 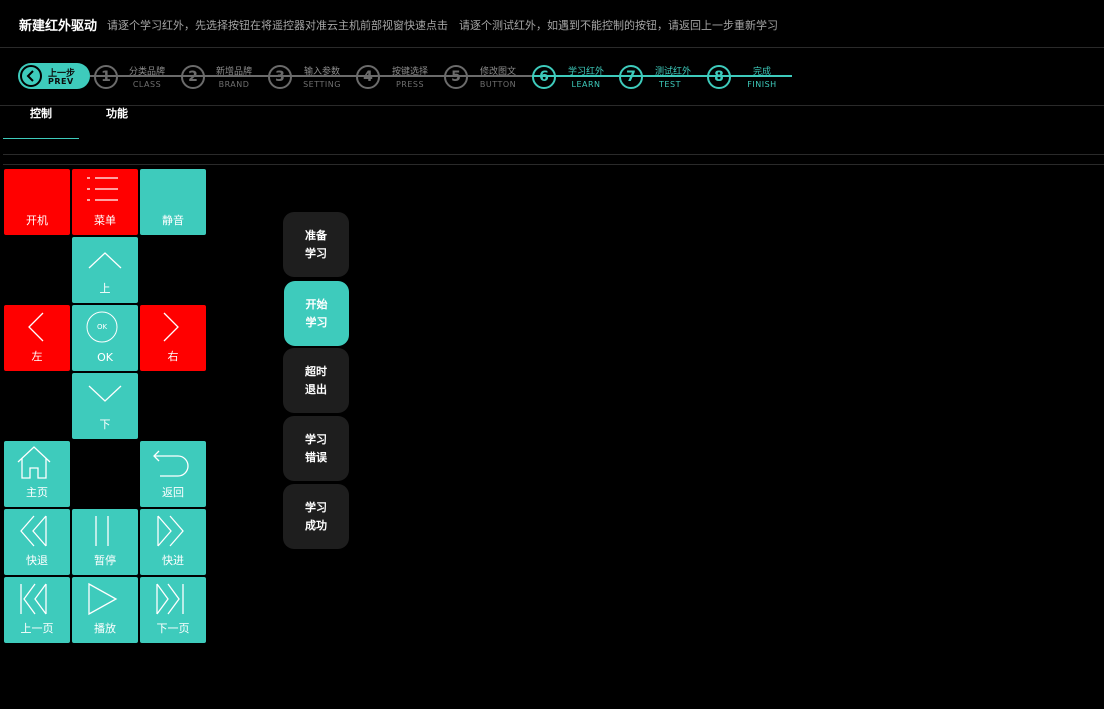 I want to click on status-line1: 开始, so click(x=316, y=304).